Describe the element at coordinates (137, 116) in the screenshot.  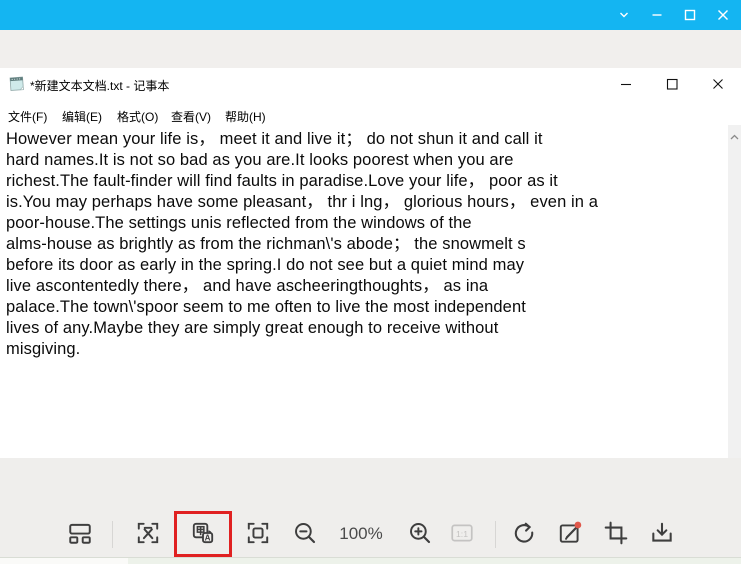
I see `menu-format: 格式(O)` at that location.